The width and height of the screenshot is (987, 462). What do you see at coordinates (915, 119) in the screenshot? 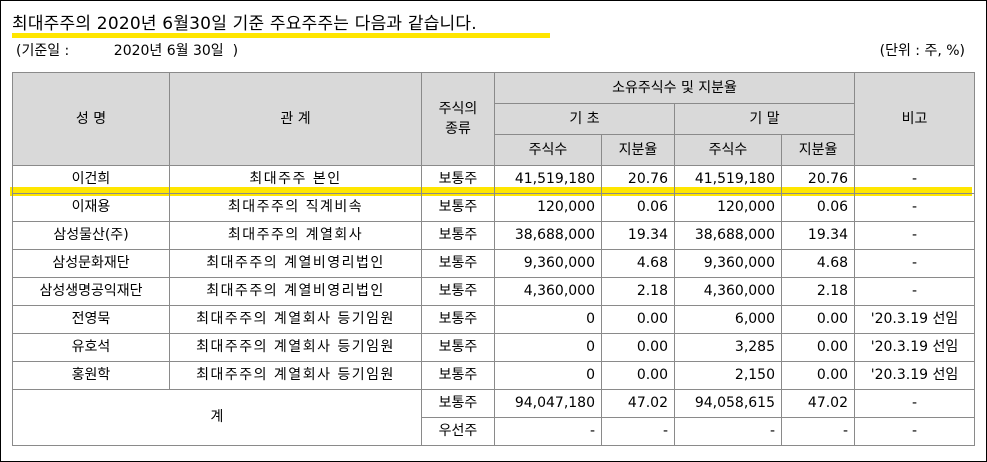
I see `header-note: 비고` at bounding box center [915, 119].